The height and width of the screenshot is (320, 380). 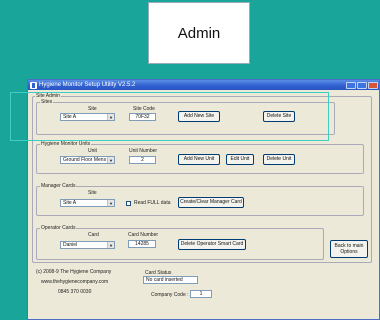 What do you see at coordinates (87, 245) in the screenshot?
I see `card-select: Daniel ▼` at bounding box center [87, 245].